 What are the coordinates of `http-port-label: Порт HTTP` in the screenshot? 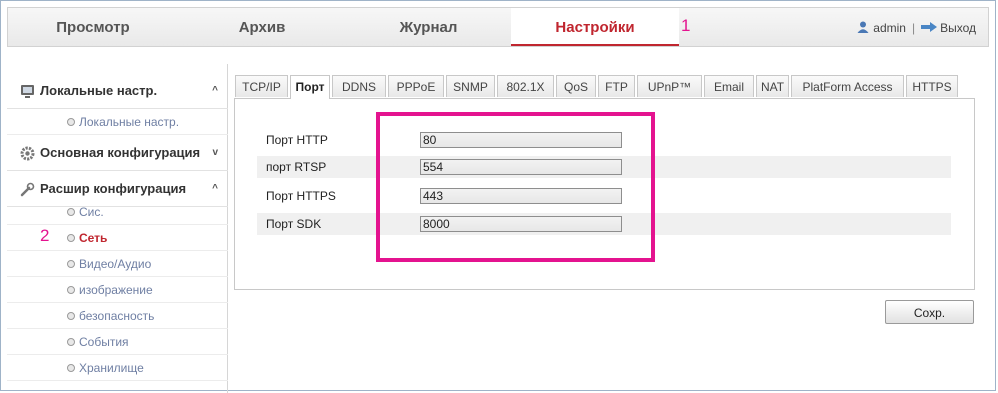 It's located at (297, 140).